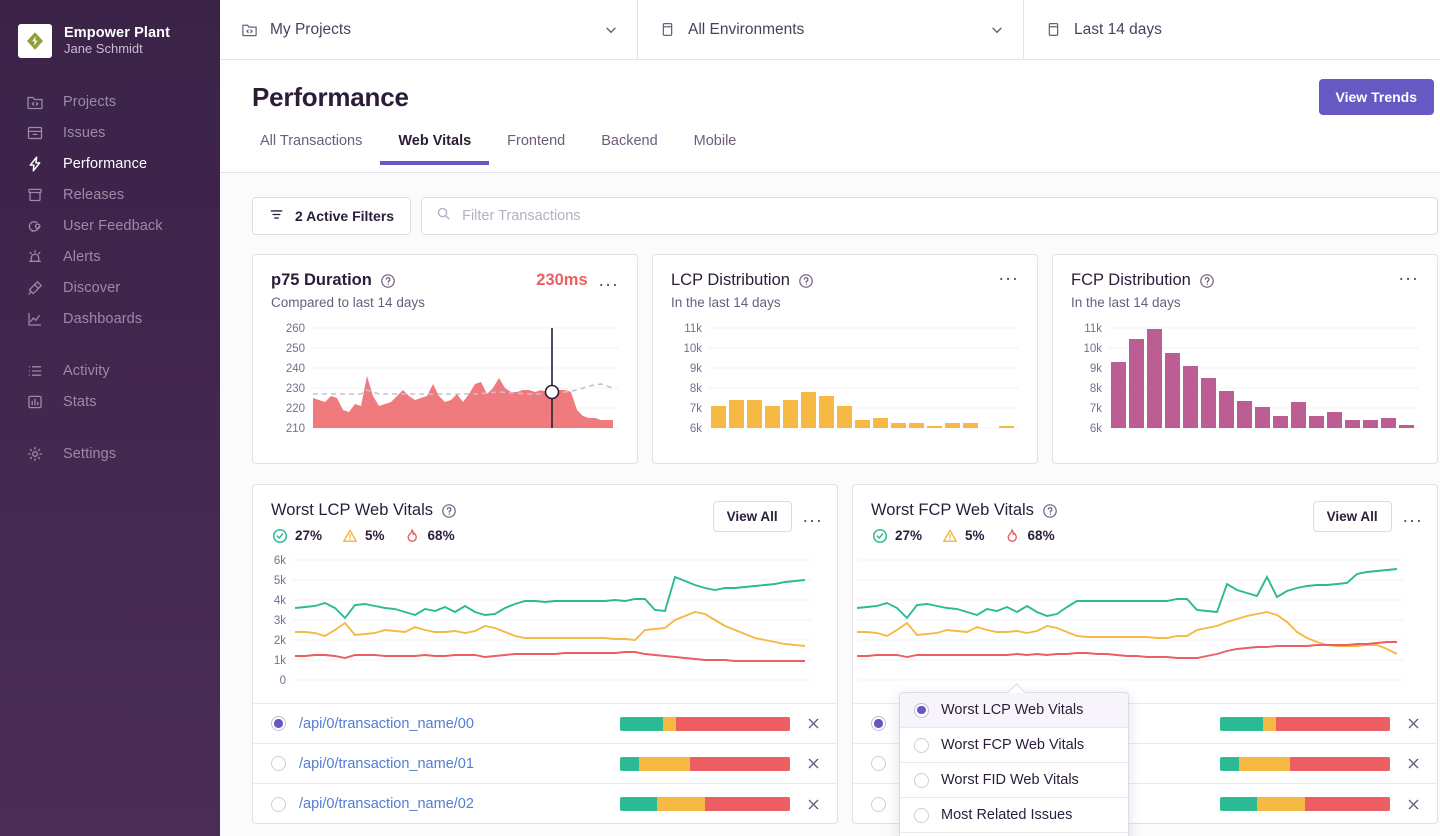 The width and height of the screenshot is (1440, 836). What do you see at coordinates (1232, 29) in the screenshot?
I see `date-range-selector: Last 14 days` at bounding box center [1232, 29].